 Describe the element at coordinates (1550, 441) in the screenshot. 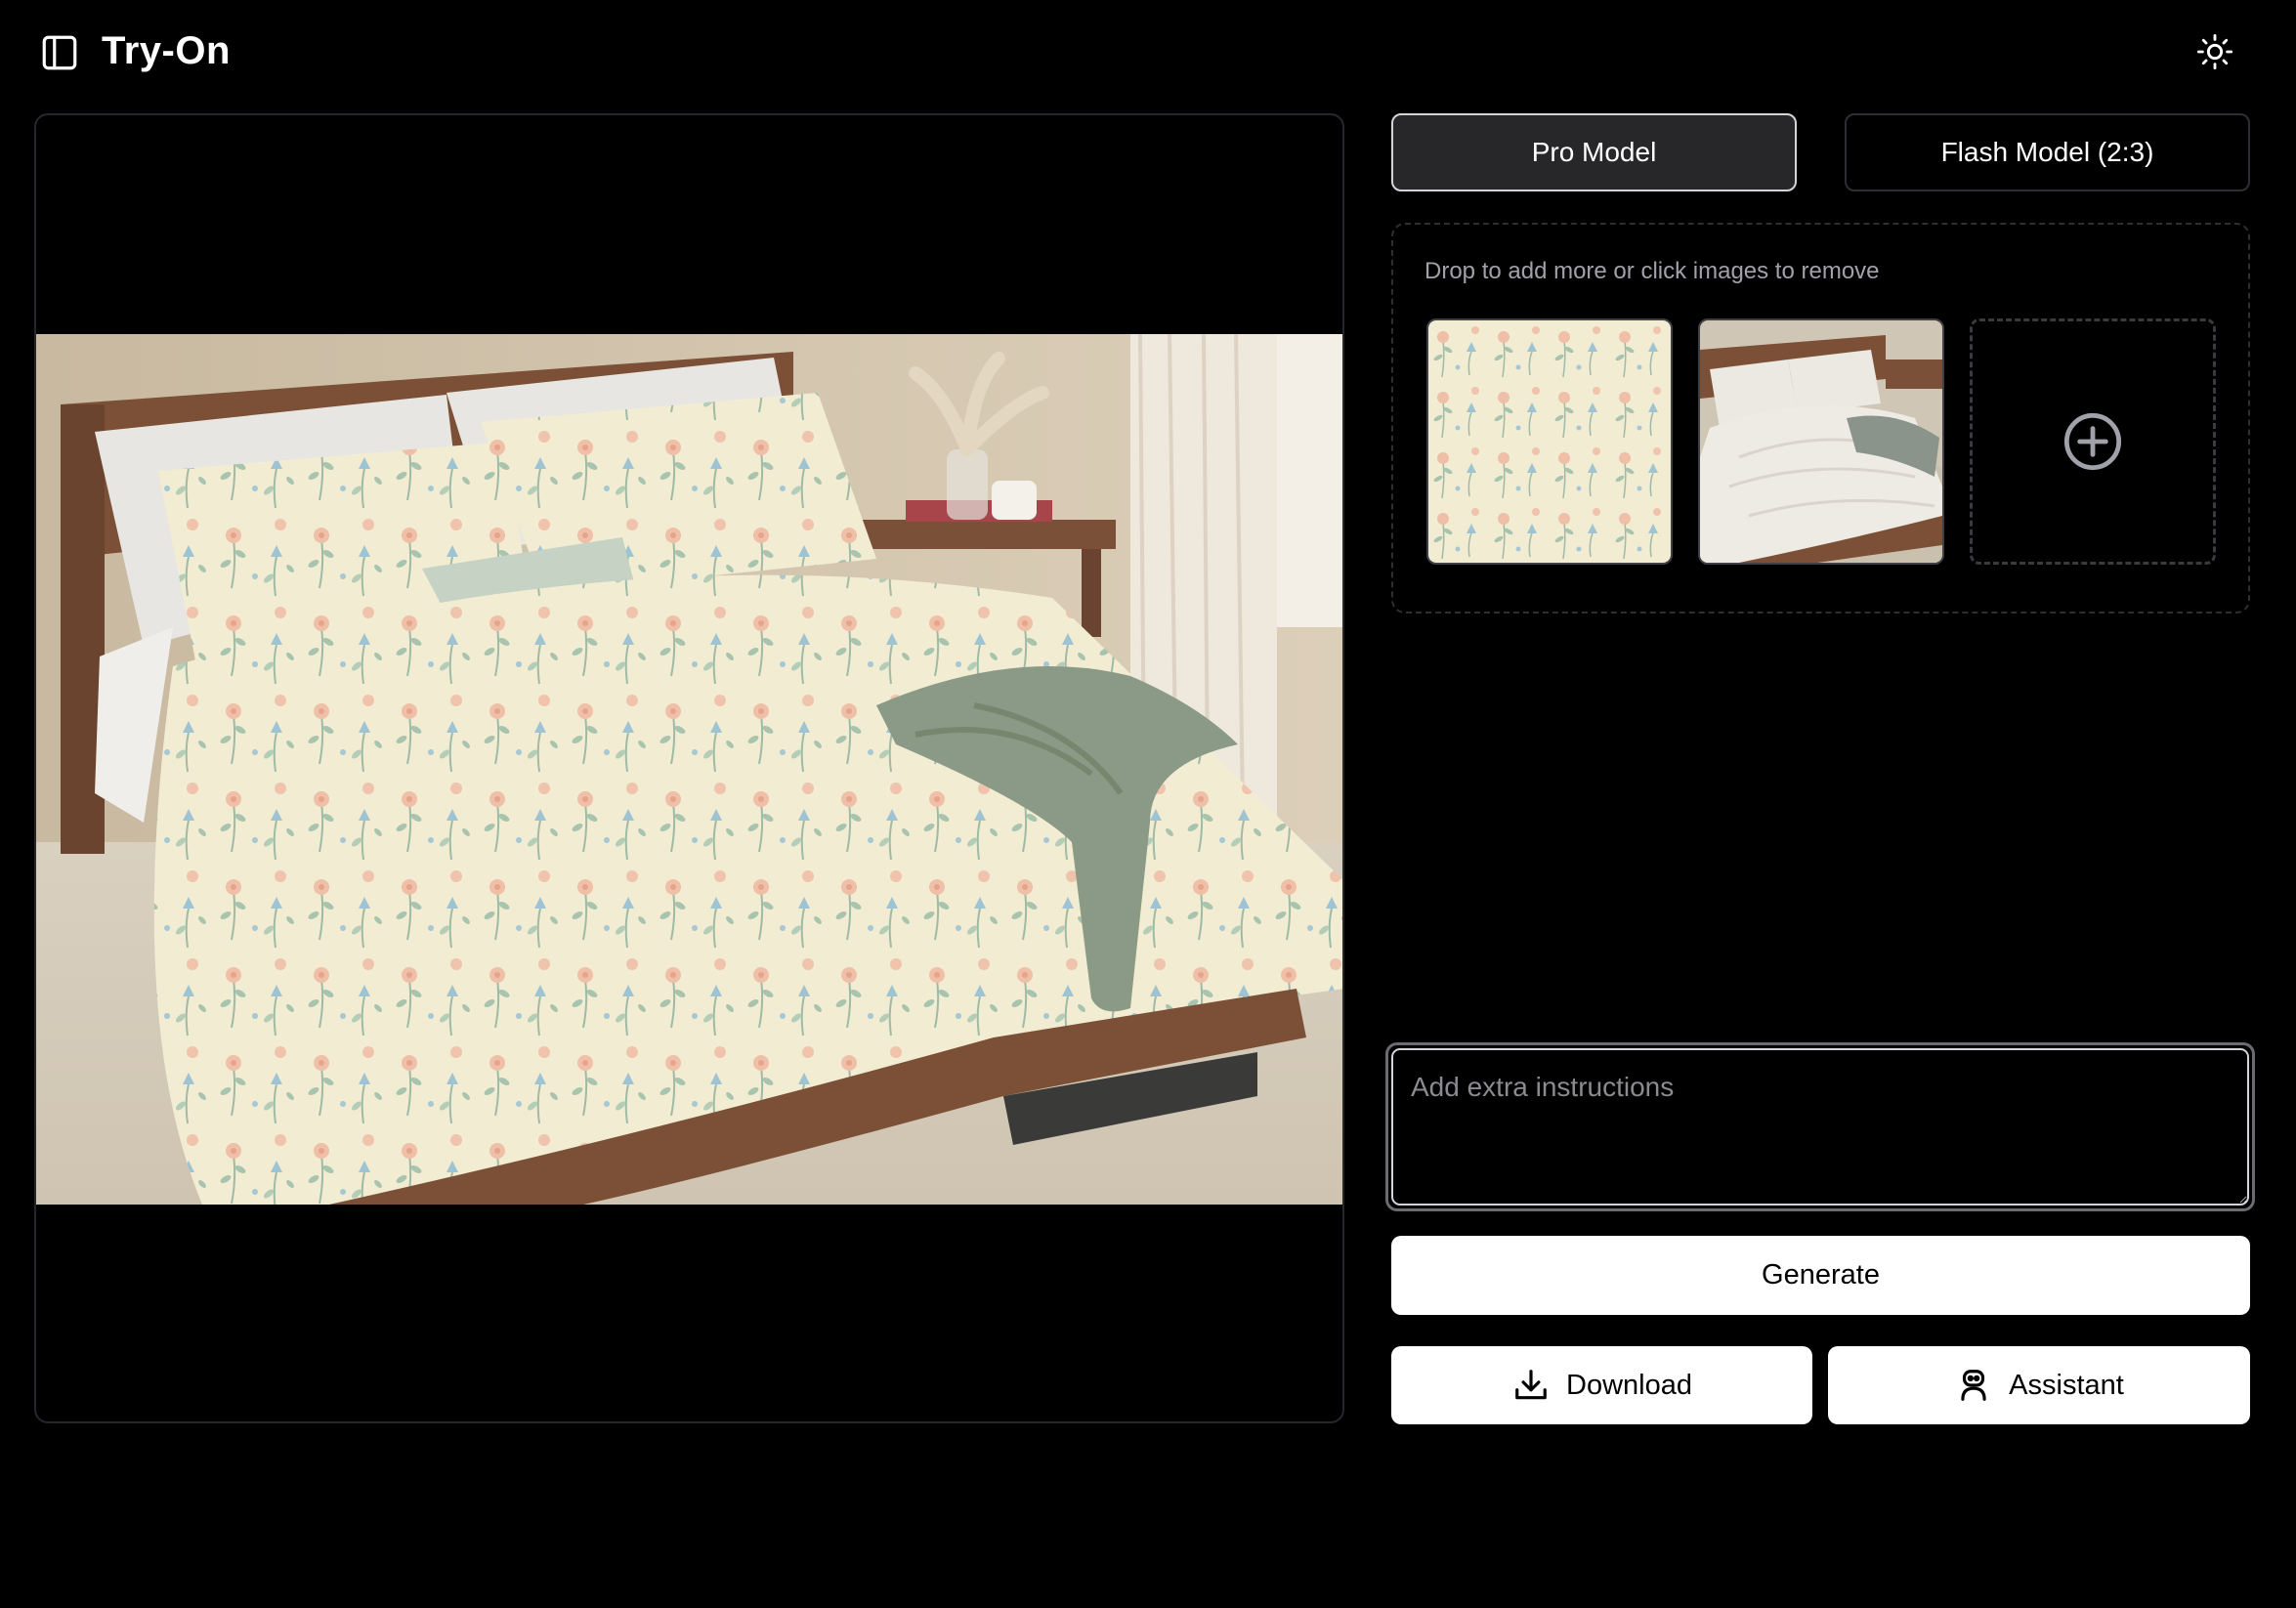

I see `uploaded-image-pattern` at that location.